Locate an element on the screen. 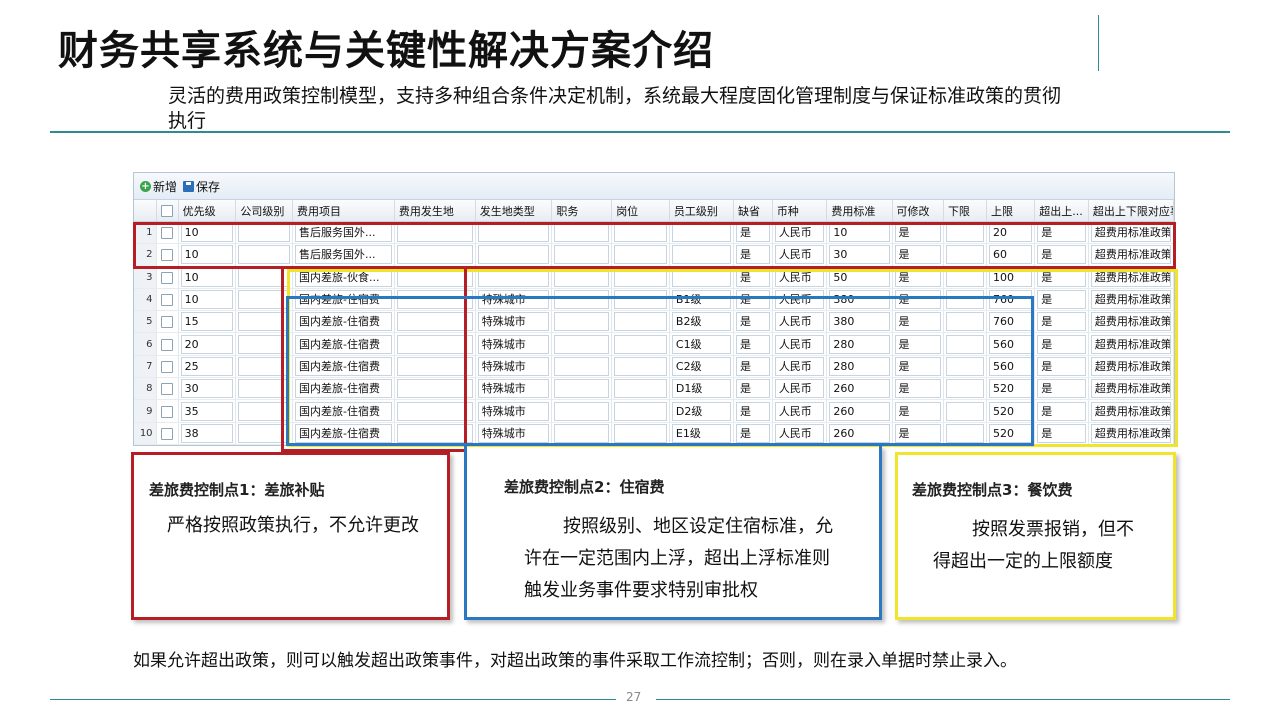 Image resolution: width=1280 pixels, height=720 pixels. table-row: 620国内差旅-住宿费特殊城市C1级是人民币280是560是超费用标准政策事件 is located at coordinates (654, 344).